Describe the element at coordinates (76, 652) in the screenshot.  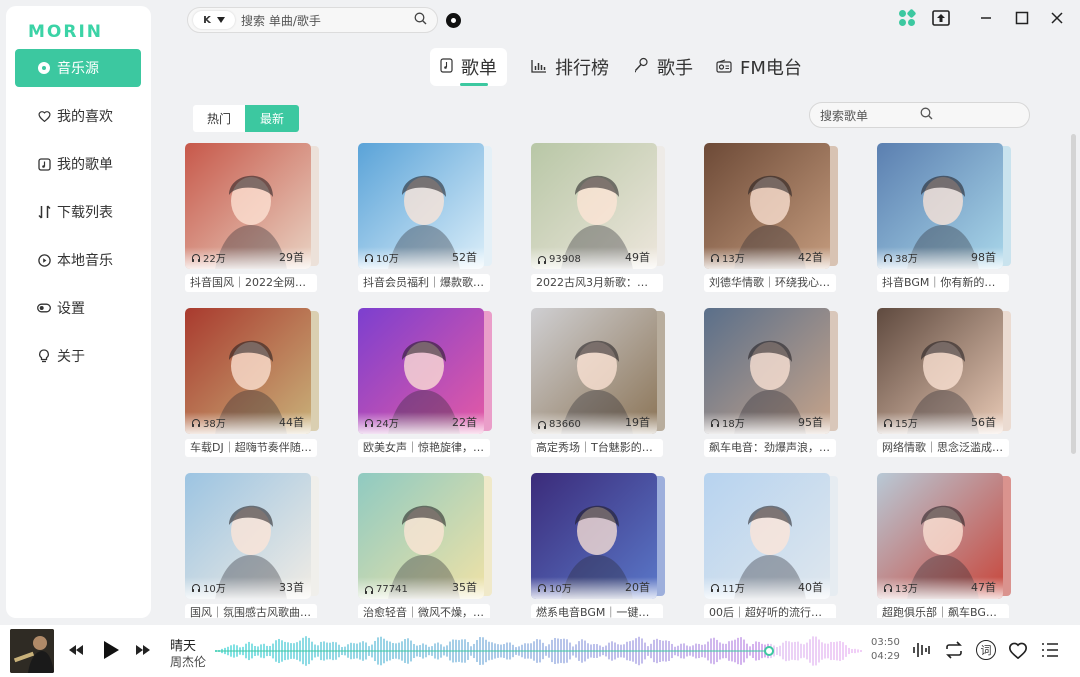
I see `previous-icon` at that location.